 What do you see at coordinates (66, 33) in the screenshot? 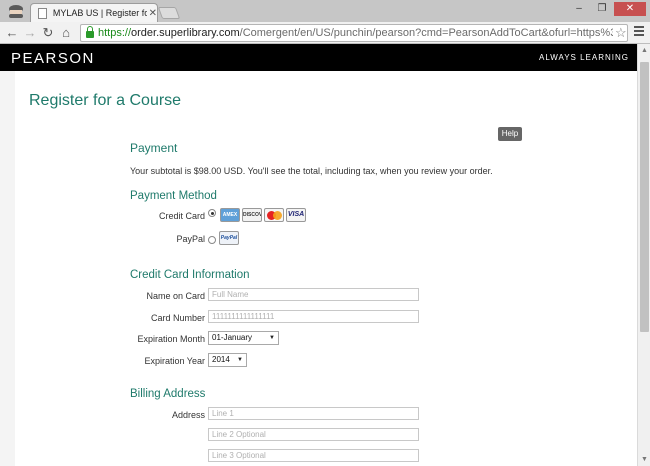
I see `home-icon: ⌂` at bounding box center [66, 33].